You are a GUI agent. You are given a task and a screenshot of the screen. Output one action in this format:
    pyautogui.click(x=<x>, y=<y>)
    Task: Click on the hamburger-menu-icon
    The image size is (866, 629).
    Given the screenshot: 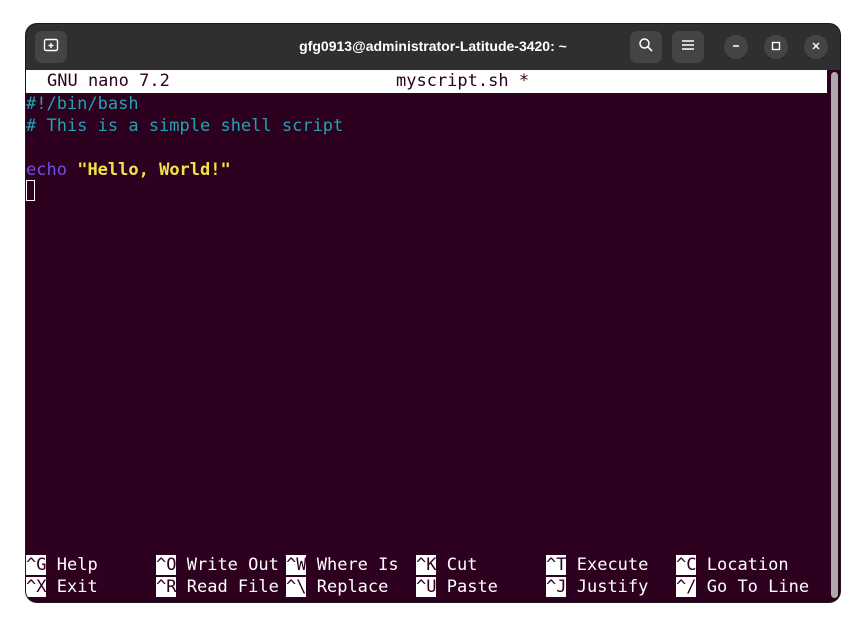 What is the action you would take?
    pyautogui.click(x=688, y=47)
    